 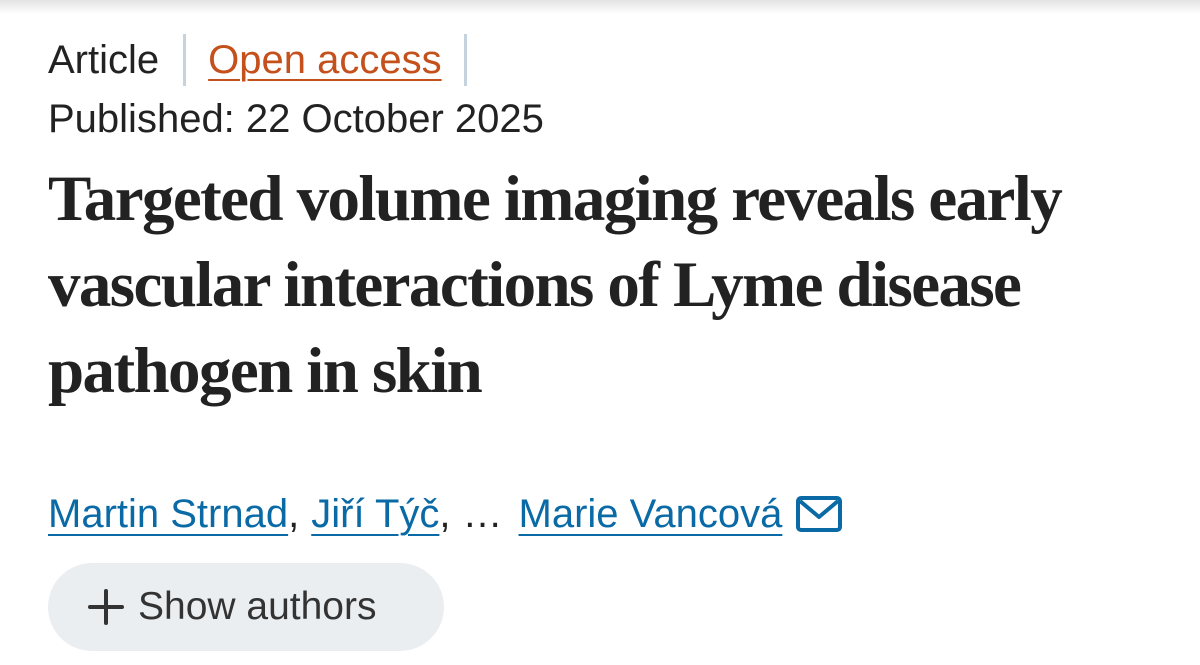 I want to click on published-date: Published: 22 October 2025, so click(x=296, y=119).